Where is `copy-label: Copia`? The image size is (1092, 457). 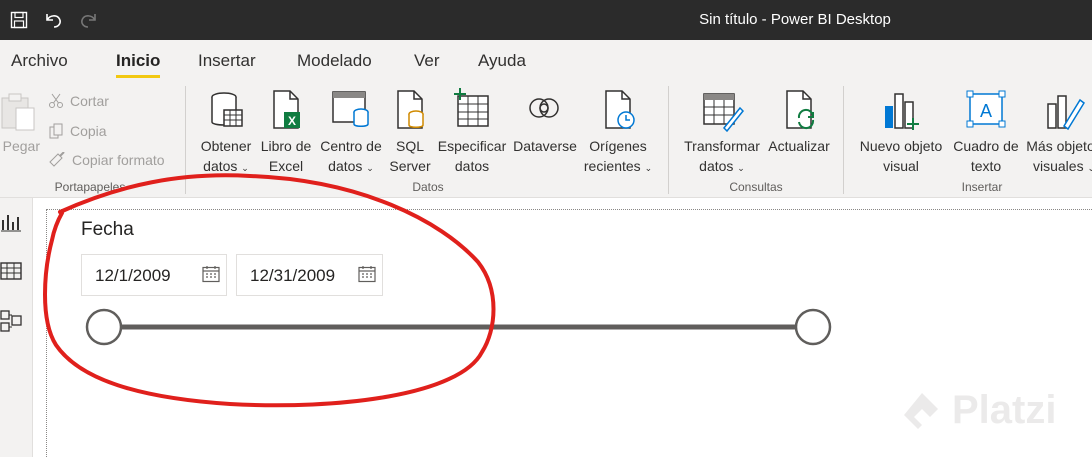 copy-label: Copia is located at coordinates (88, 131).